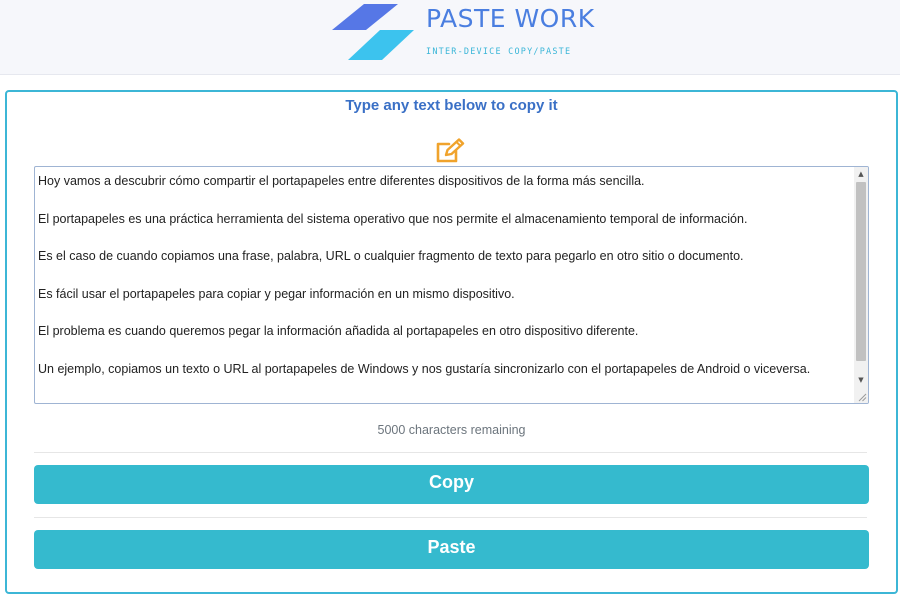  I want to click on scroll-up-arrow-icon: ▲, so click(861, 174).